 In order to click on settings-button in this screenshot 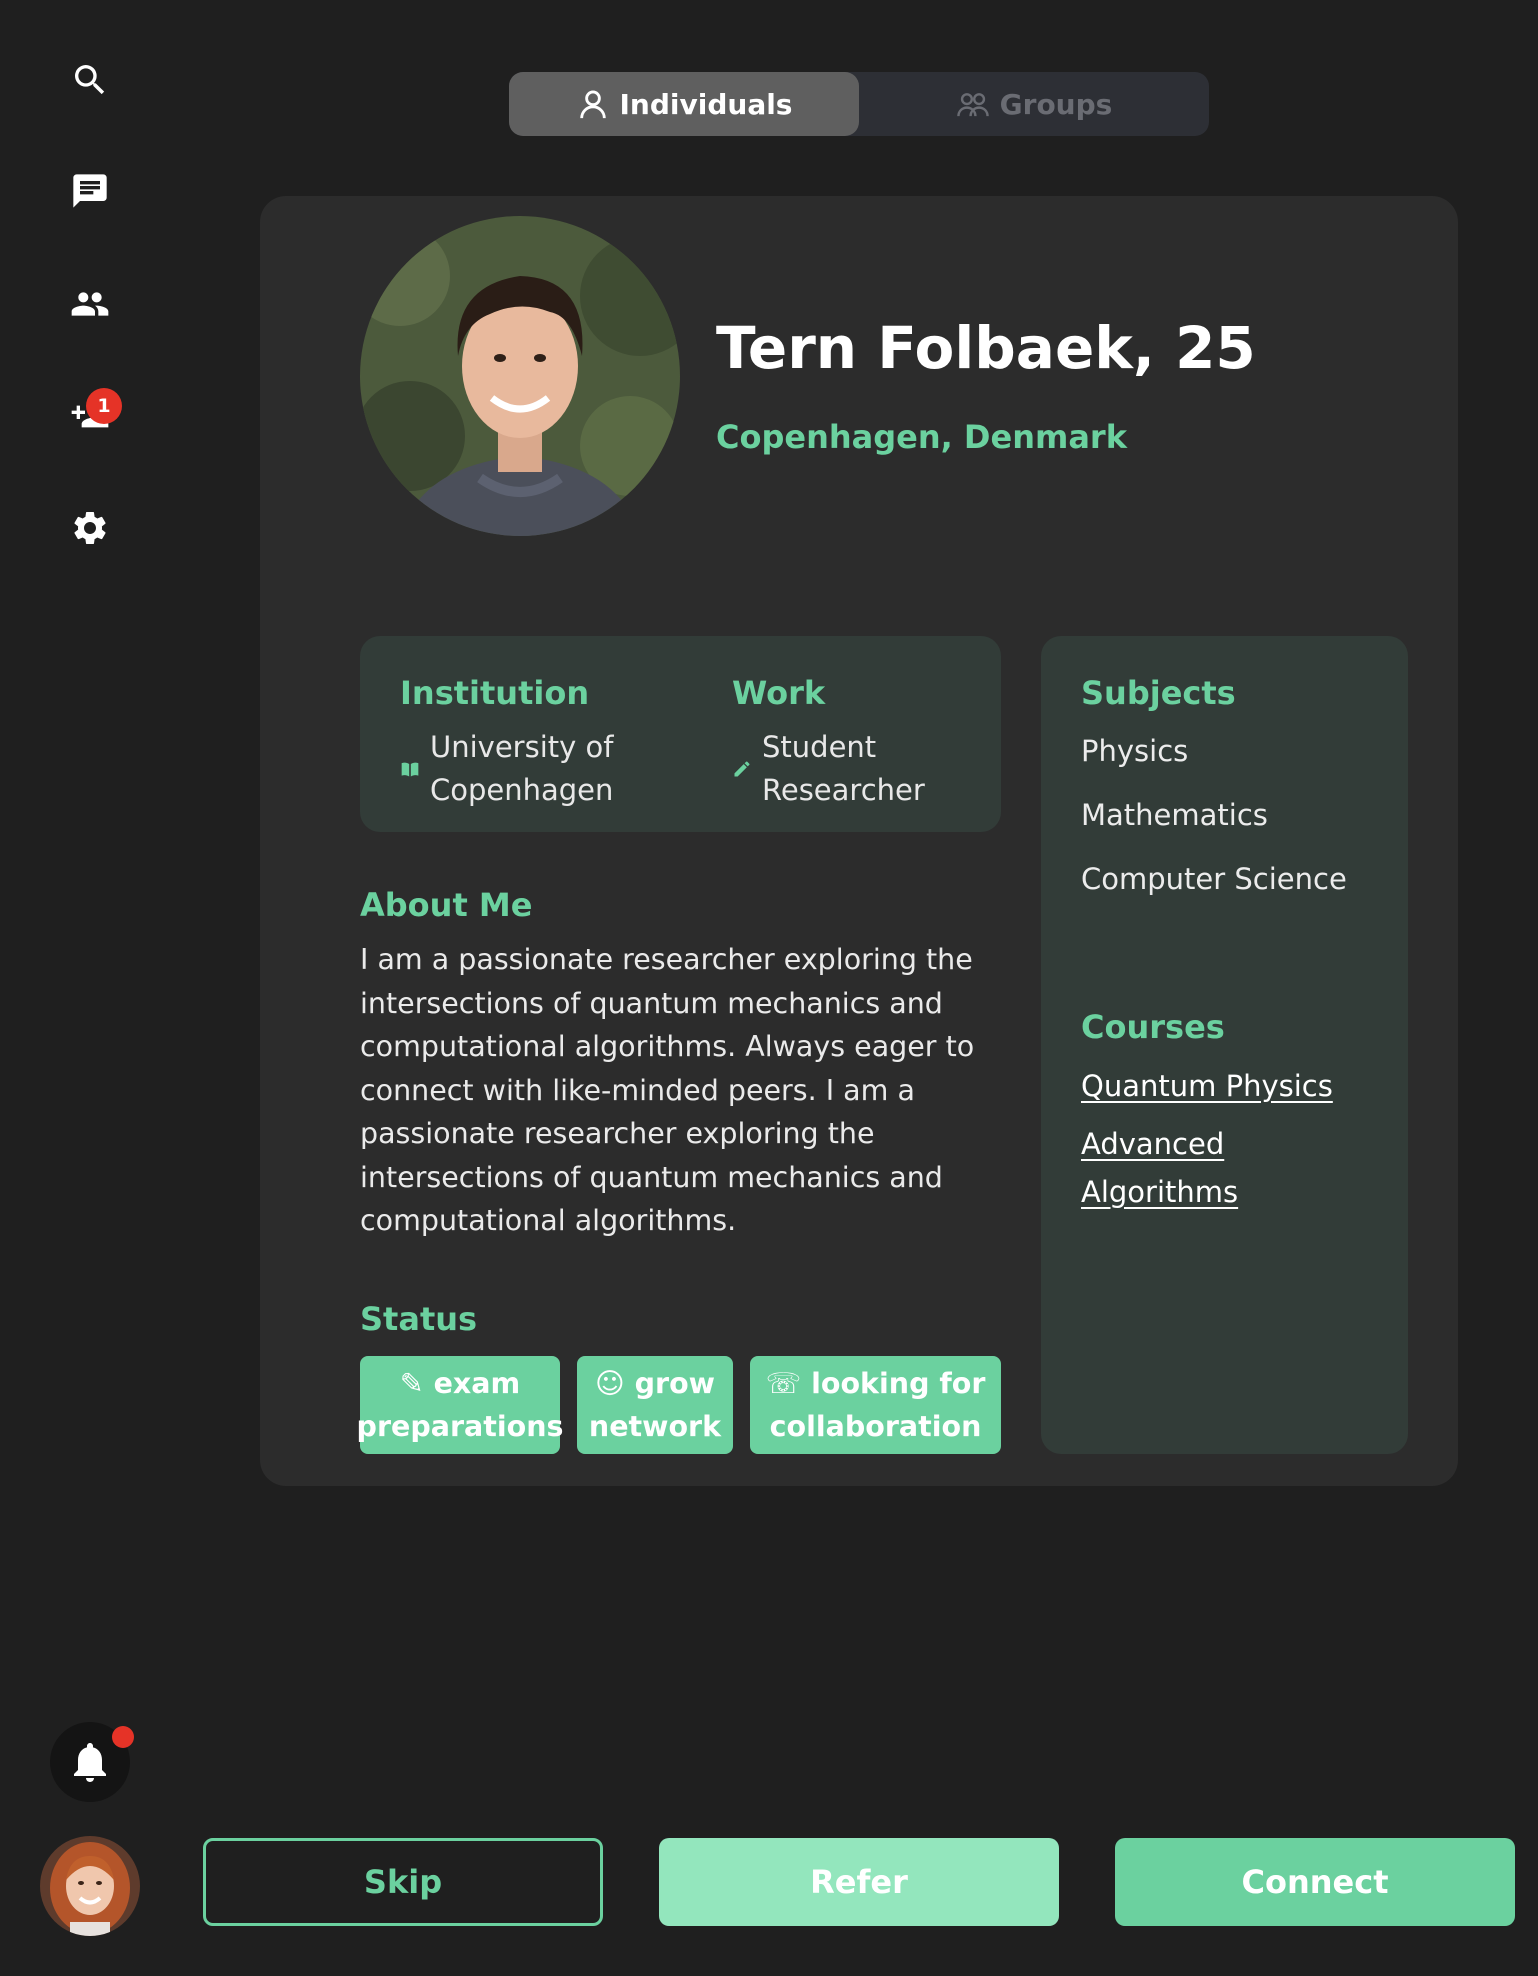, I will do `click(90, 528)`.